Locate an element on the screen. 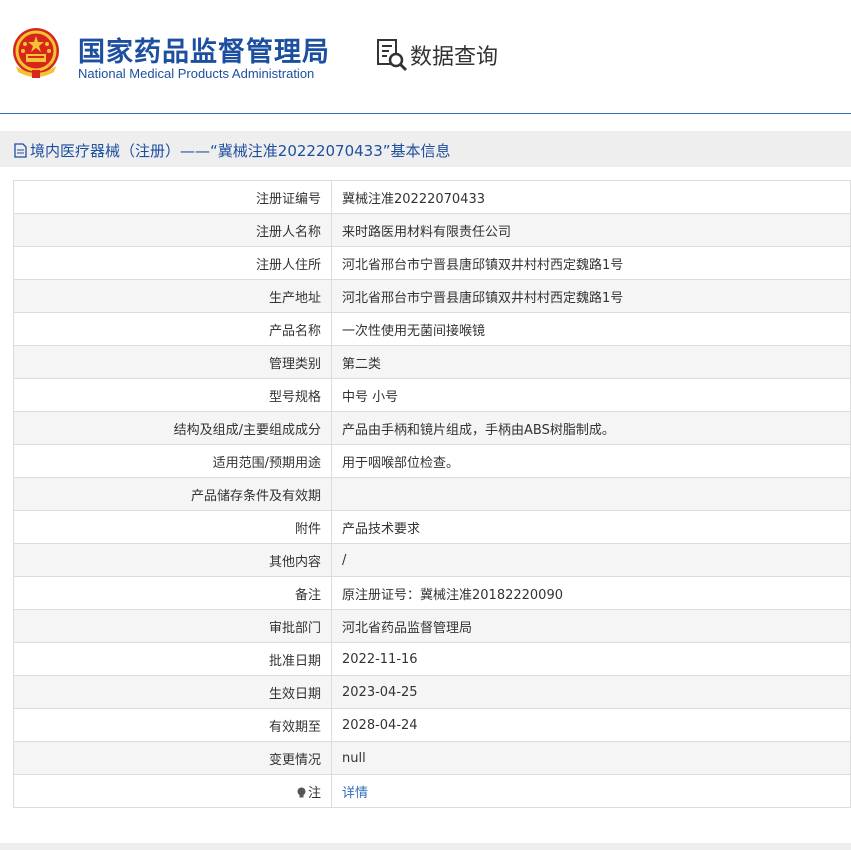  table-row: 其他内容 / is located at coordinates (432, 560).